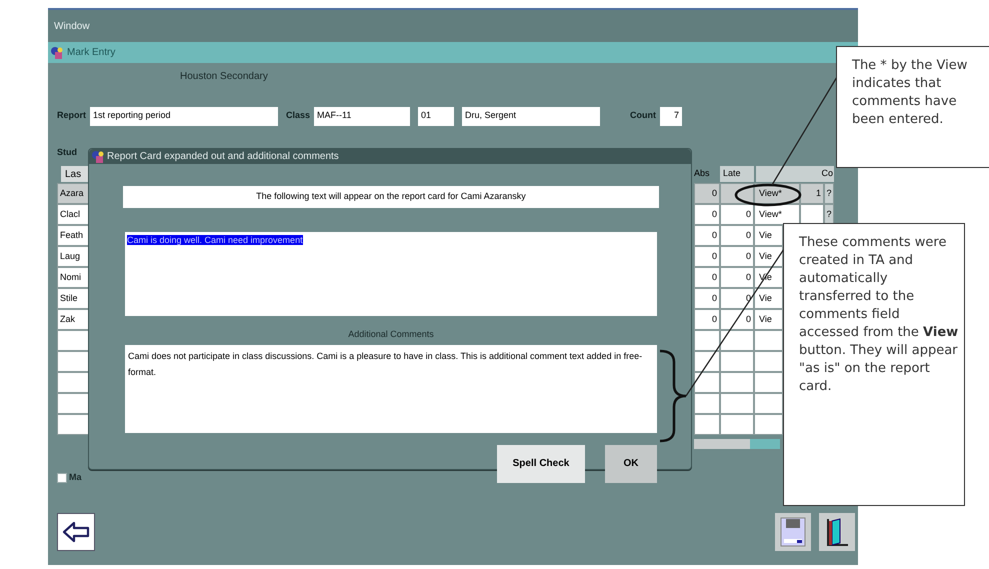 Image resolution: width=989 pixels, height=569 pixels. I want to click on text-field: 1st reporting period, so click(184, 116).